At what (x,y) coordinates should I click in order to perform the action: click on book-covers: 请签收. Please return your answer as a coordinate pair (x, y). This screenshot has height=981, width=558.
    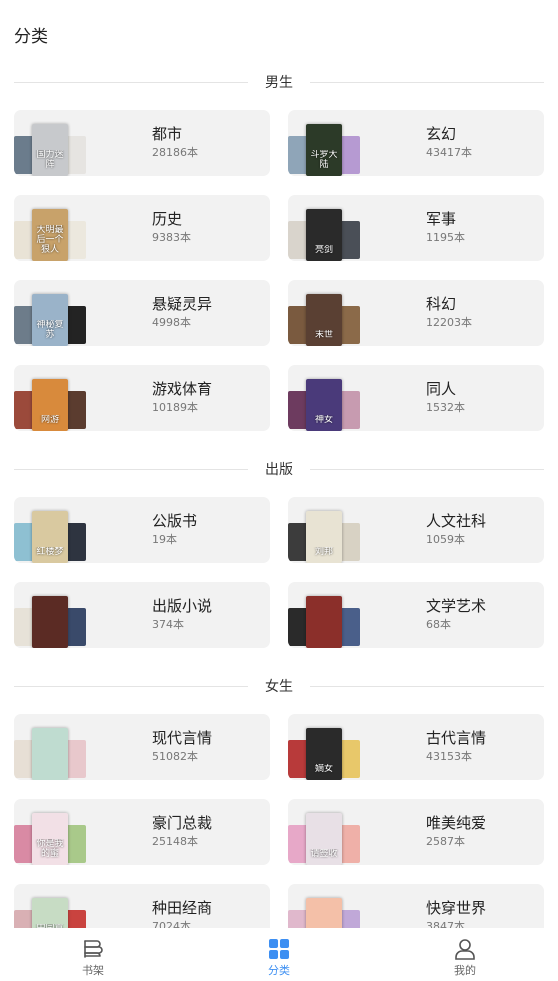
    Looking at the image, I should click on (325, 839).